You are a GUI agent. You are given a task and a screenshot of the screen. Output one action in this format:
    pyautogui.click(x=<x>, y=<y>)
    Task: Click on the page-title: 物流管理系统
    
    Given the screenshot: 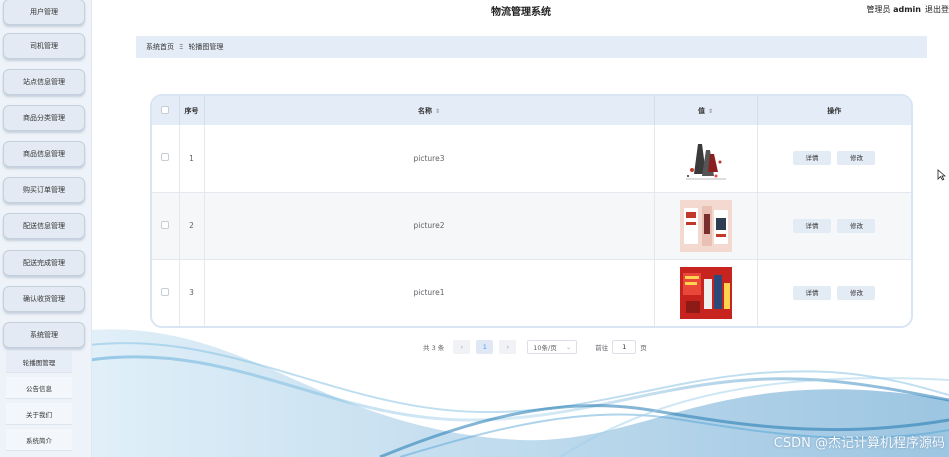 What is the action you would take?
    pyautogui.click(x=521, y=12)
    